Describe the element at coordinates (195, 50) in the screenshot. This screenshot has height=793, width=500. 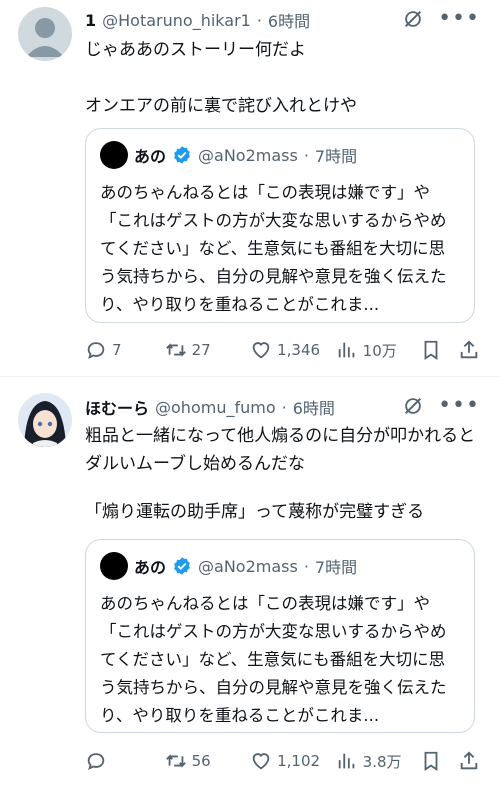
I see `tweet-text-line: じゃああのストーリー何だよ` at that location.